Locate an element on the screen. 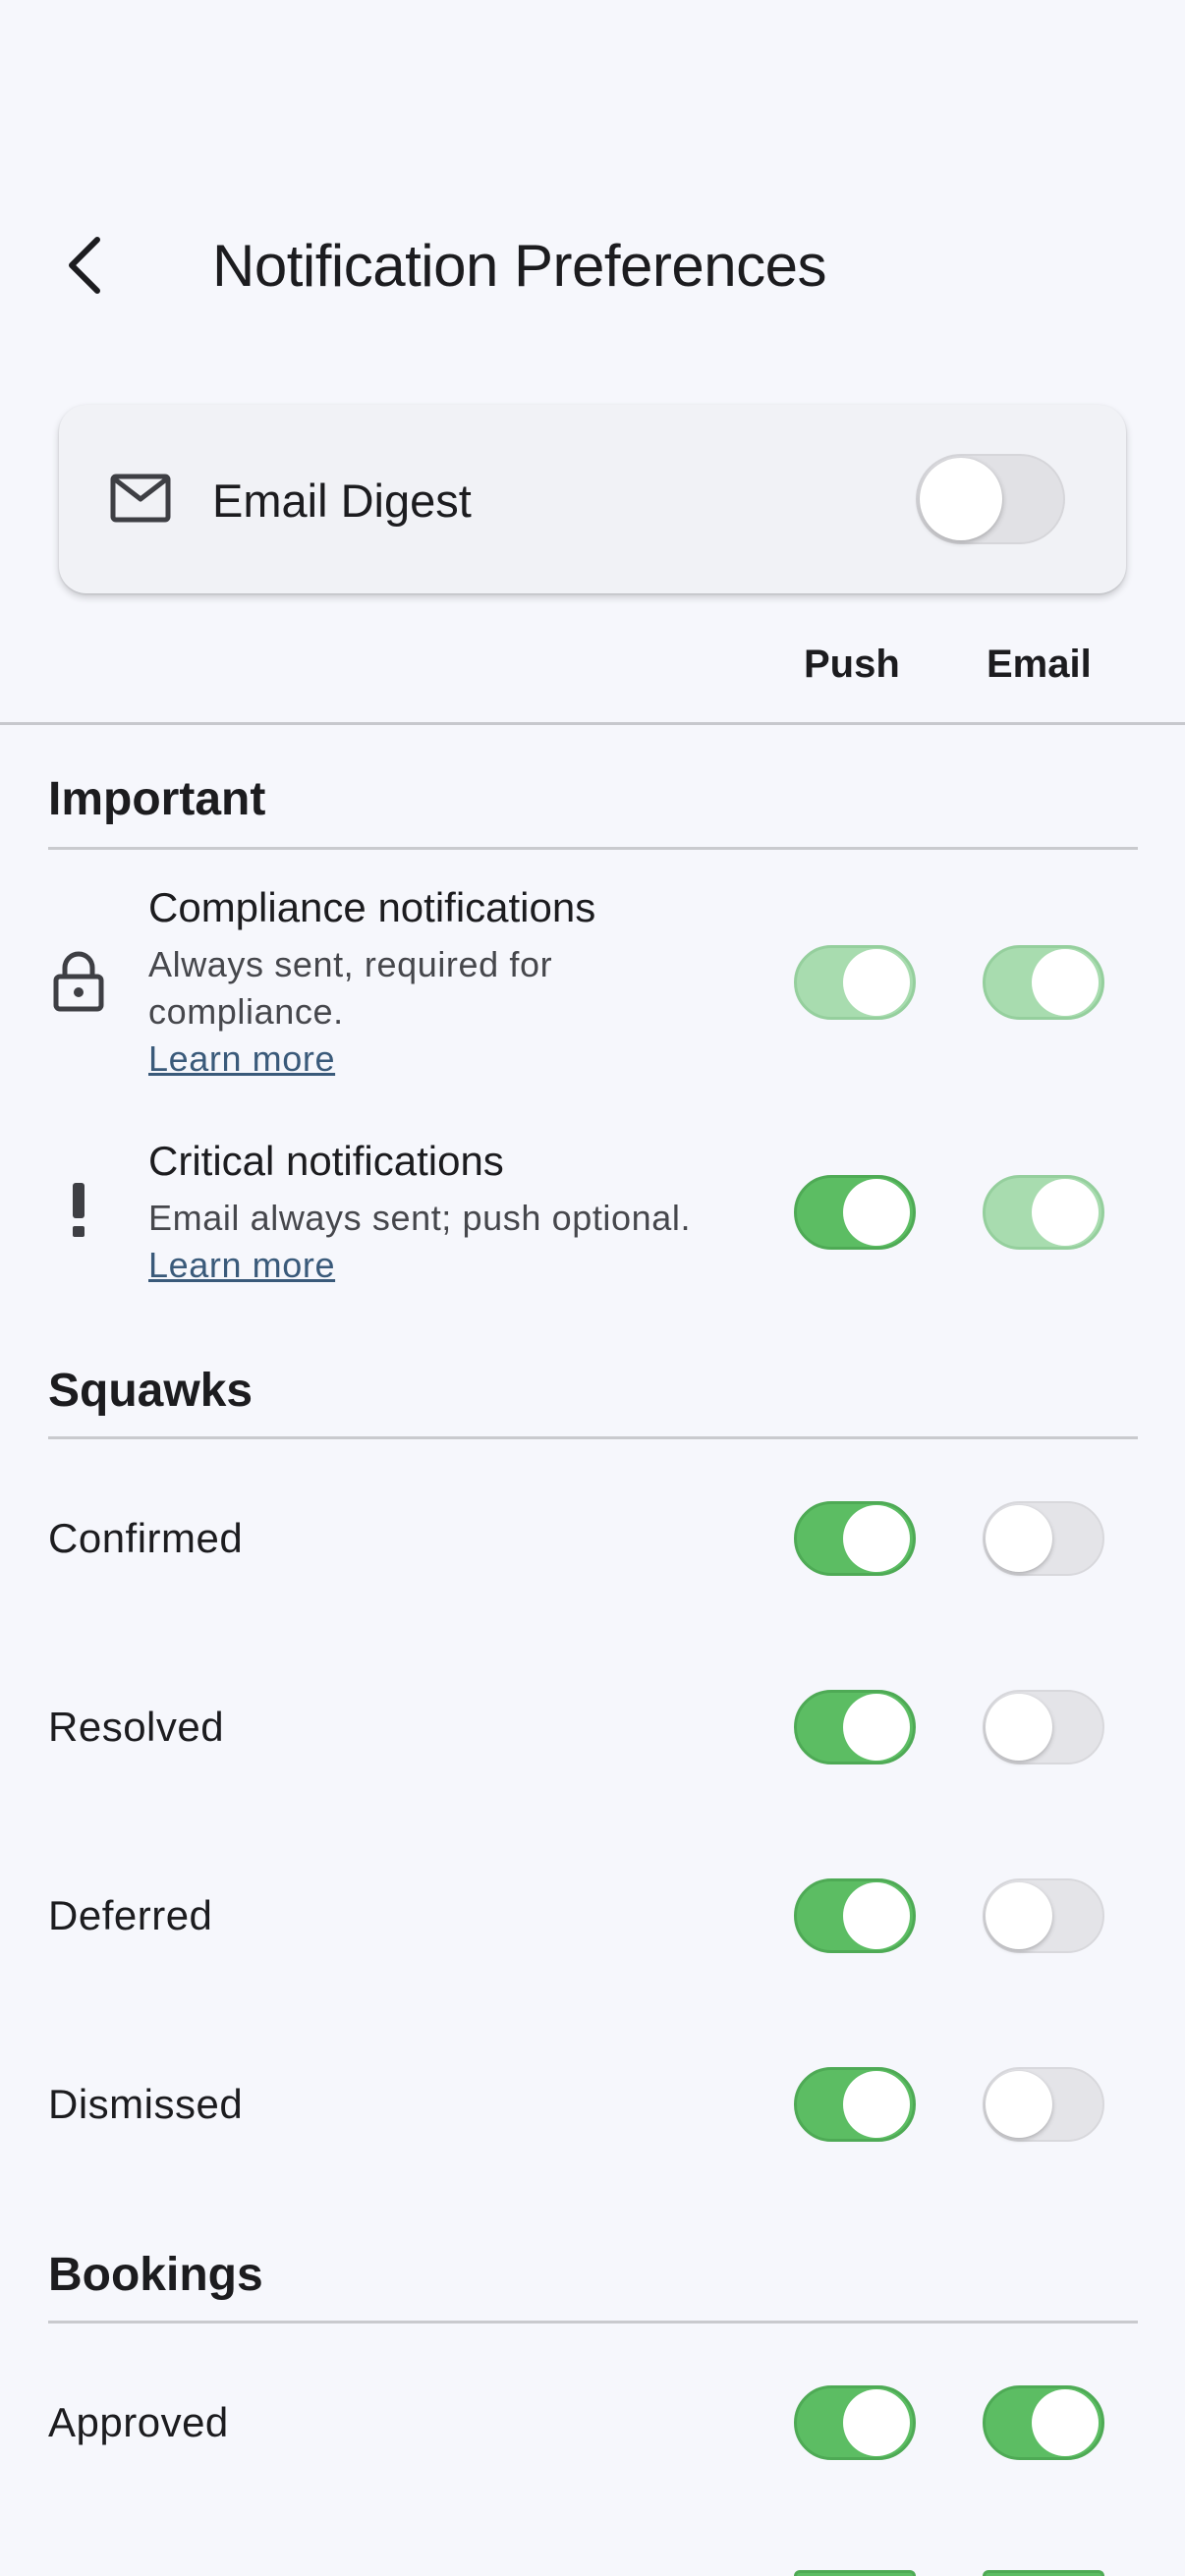 The width and height of the screenshot is (1185, 2576). compliance-desc-text: Always sent, required for compliance. is located at coordinates (351, 988).